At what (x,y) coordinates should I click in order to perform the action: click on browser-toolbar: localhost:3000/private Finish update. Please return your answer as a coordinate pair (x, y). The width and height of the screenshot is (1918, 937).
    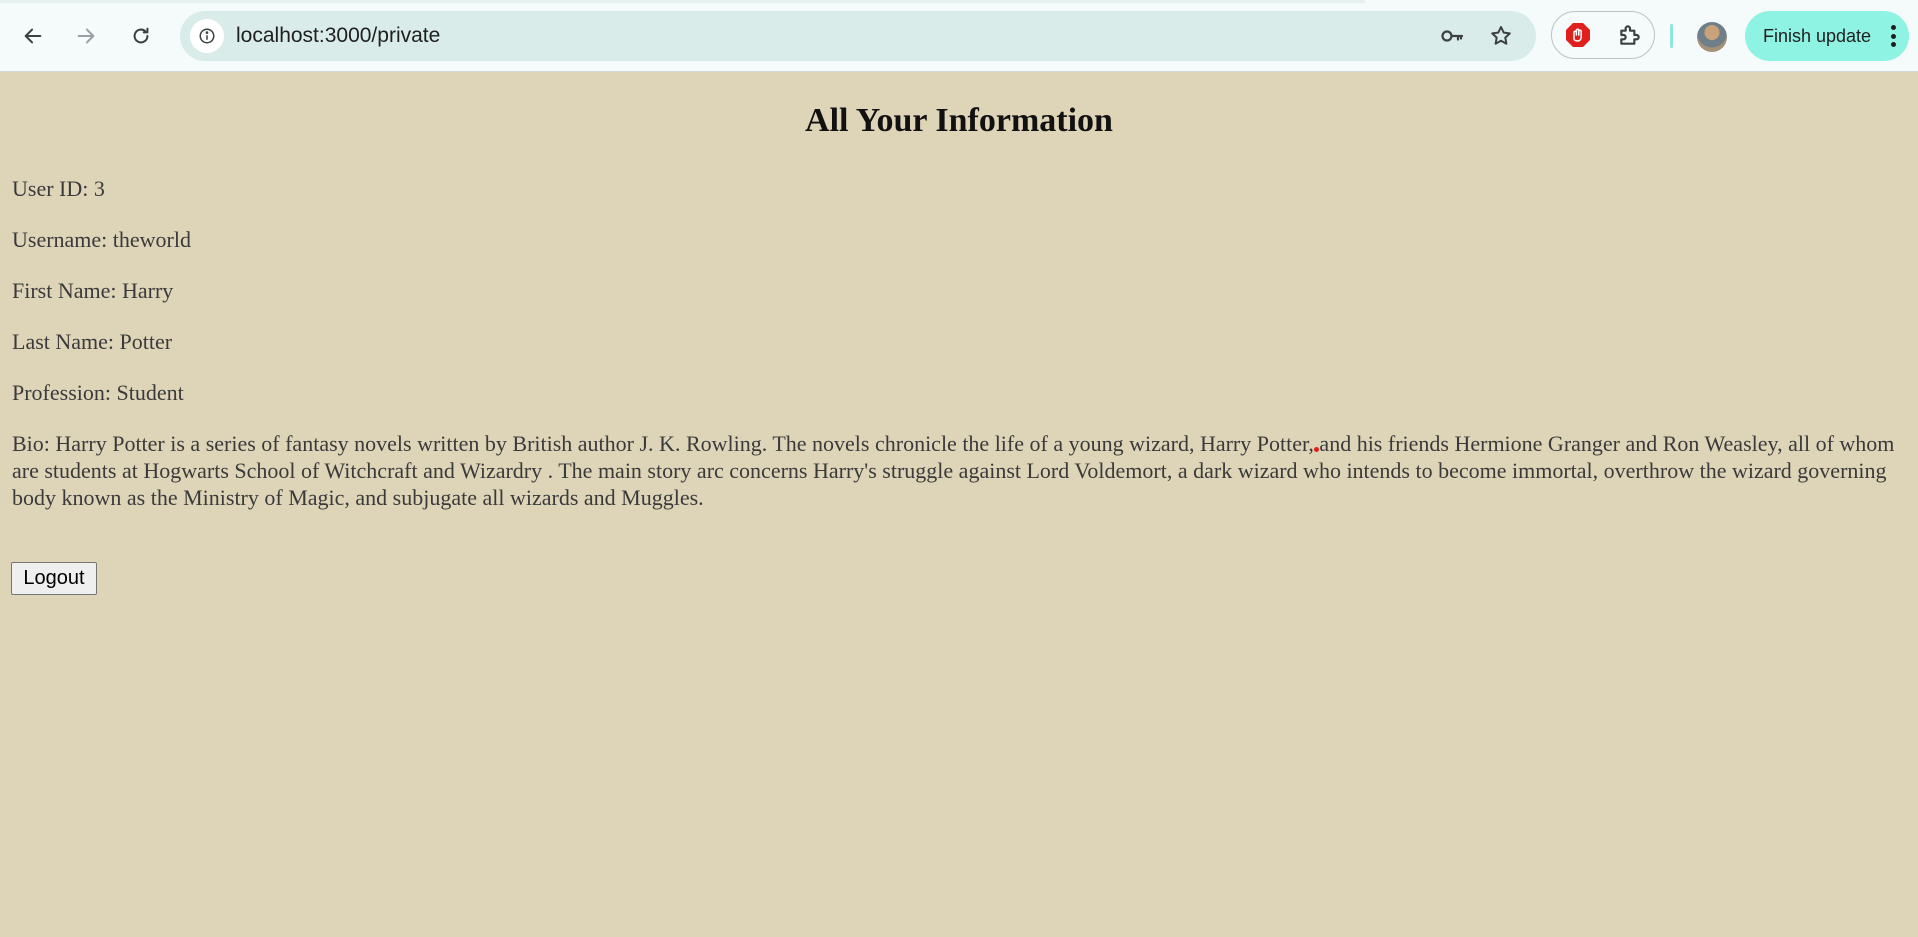
    Looking at the image, I should click on (959, 36).